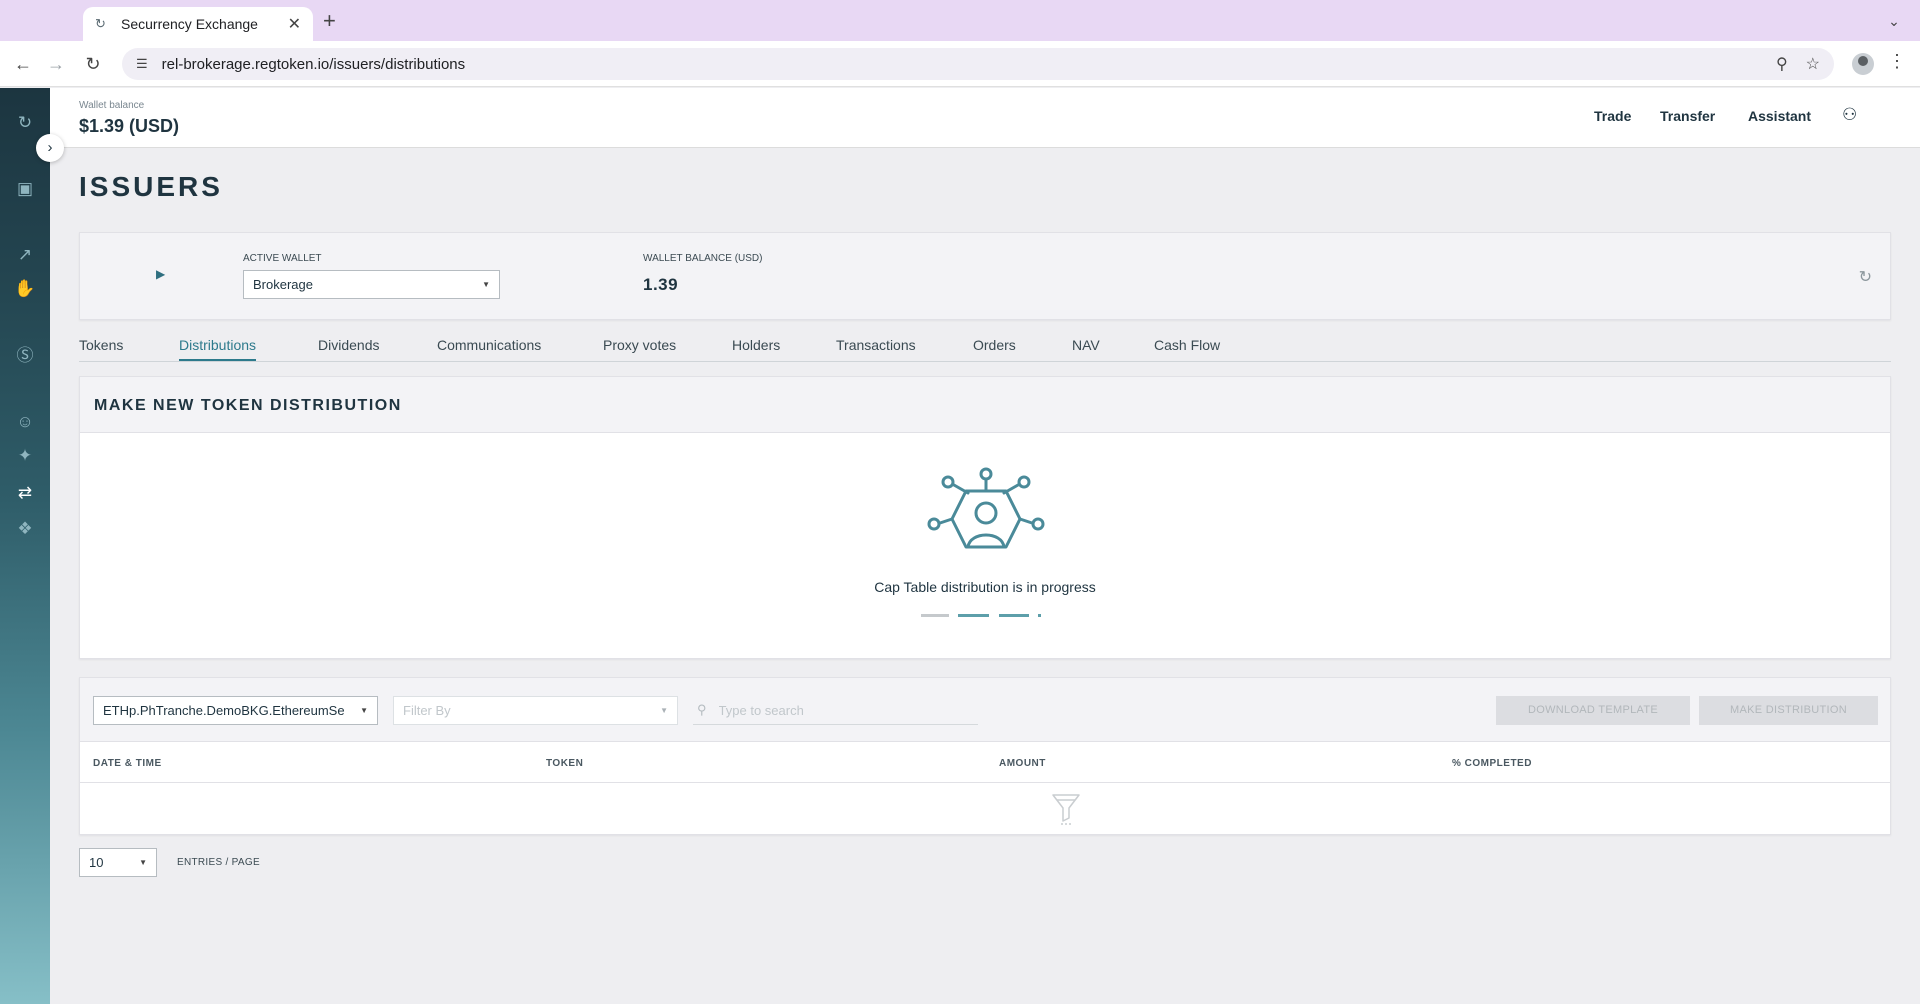 This screenshot has width=1920, height=1004. I want to click on wallet-balance-usd-value: 1.39, so click(661, 284).